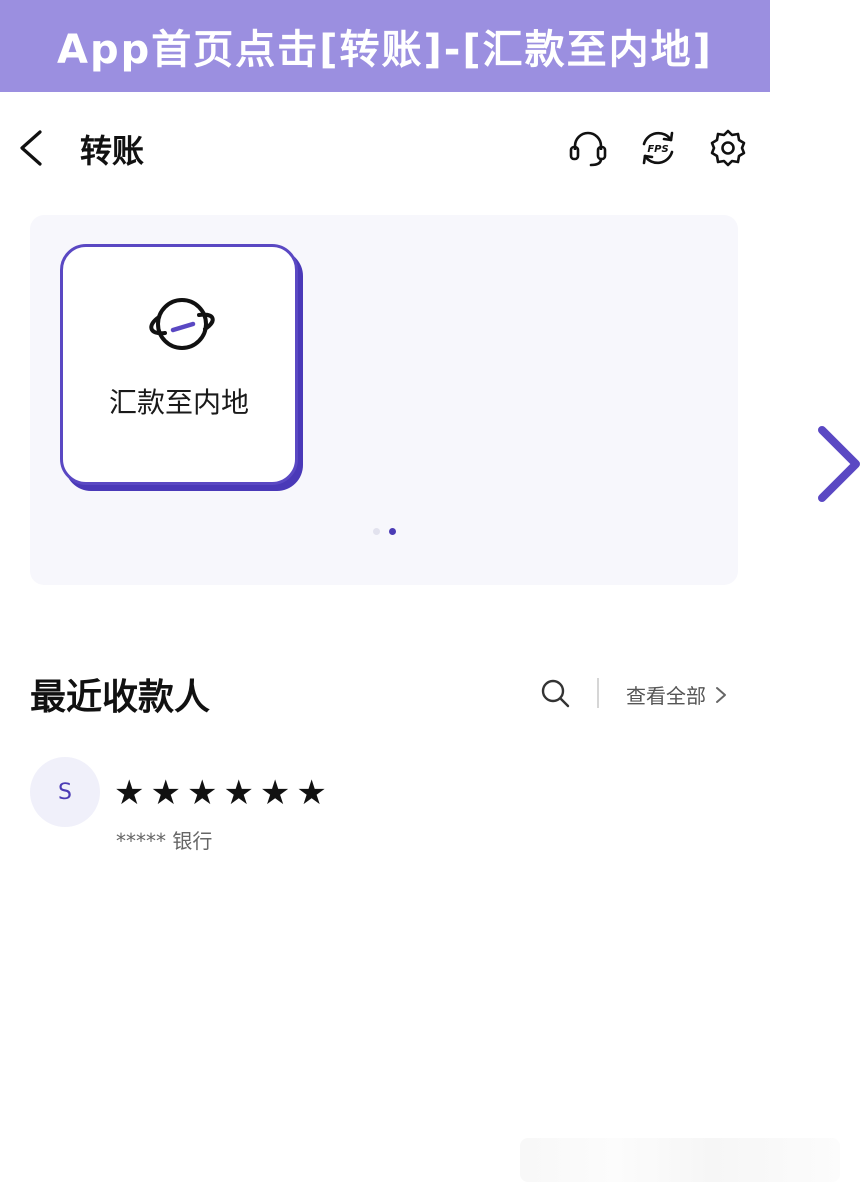 The image size is (861, 1200). Describe the element at coordinates (666, 696) in the screenshot. I see `view-all-label: 查看全部` at that location.